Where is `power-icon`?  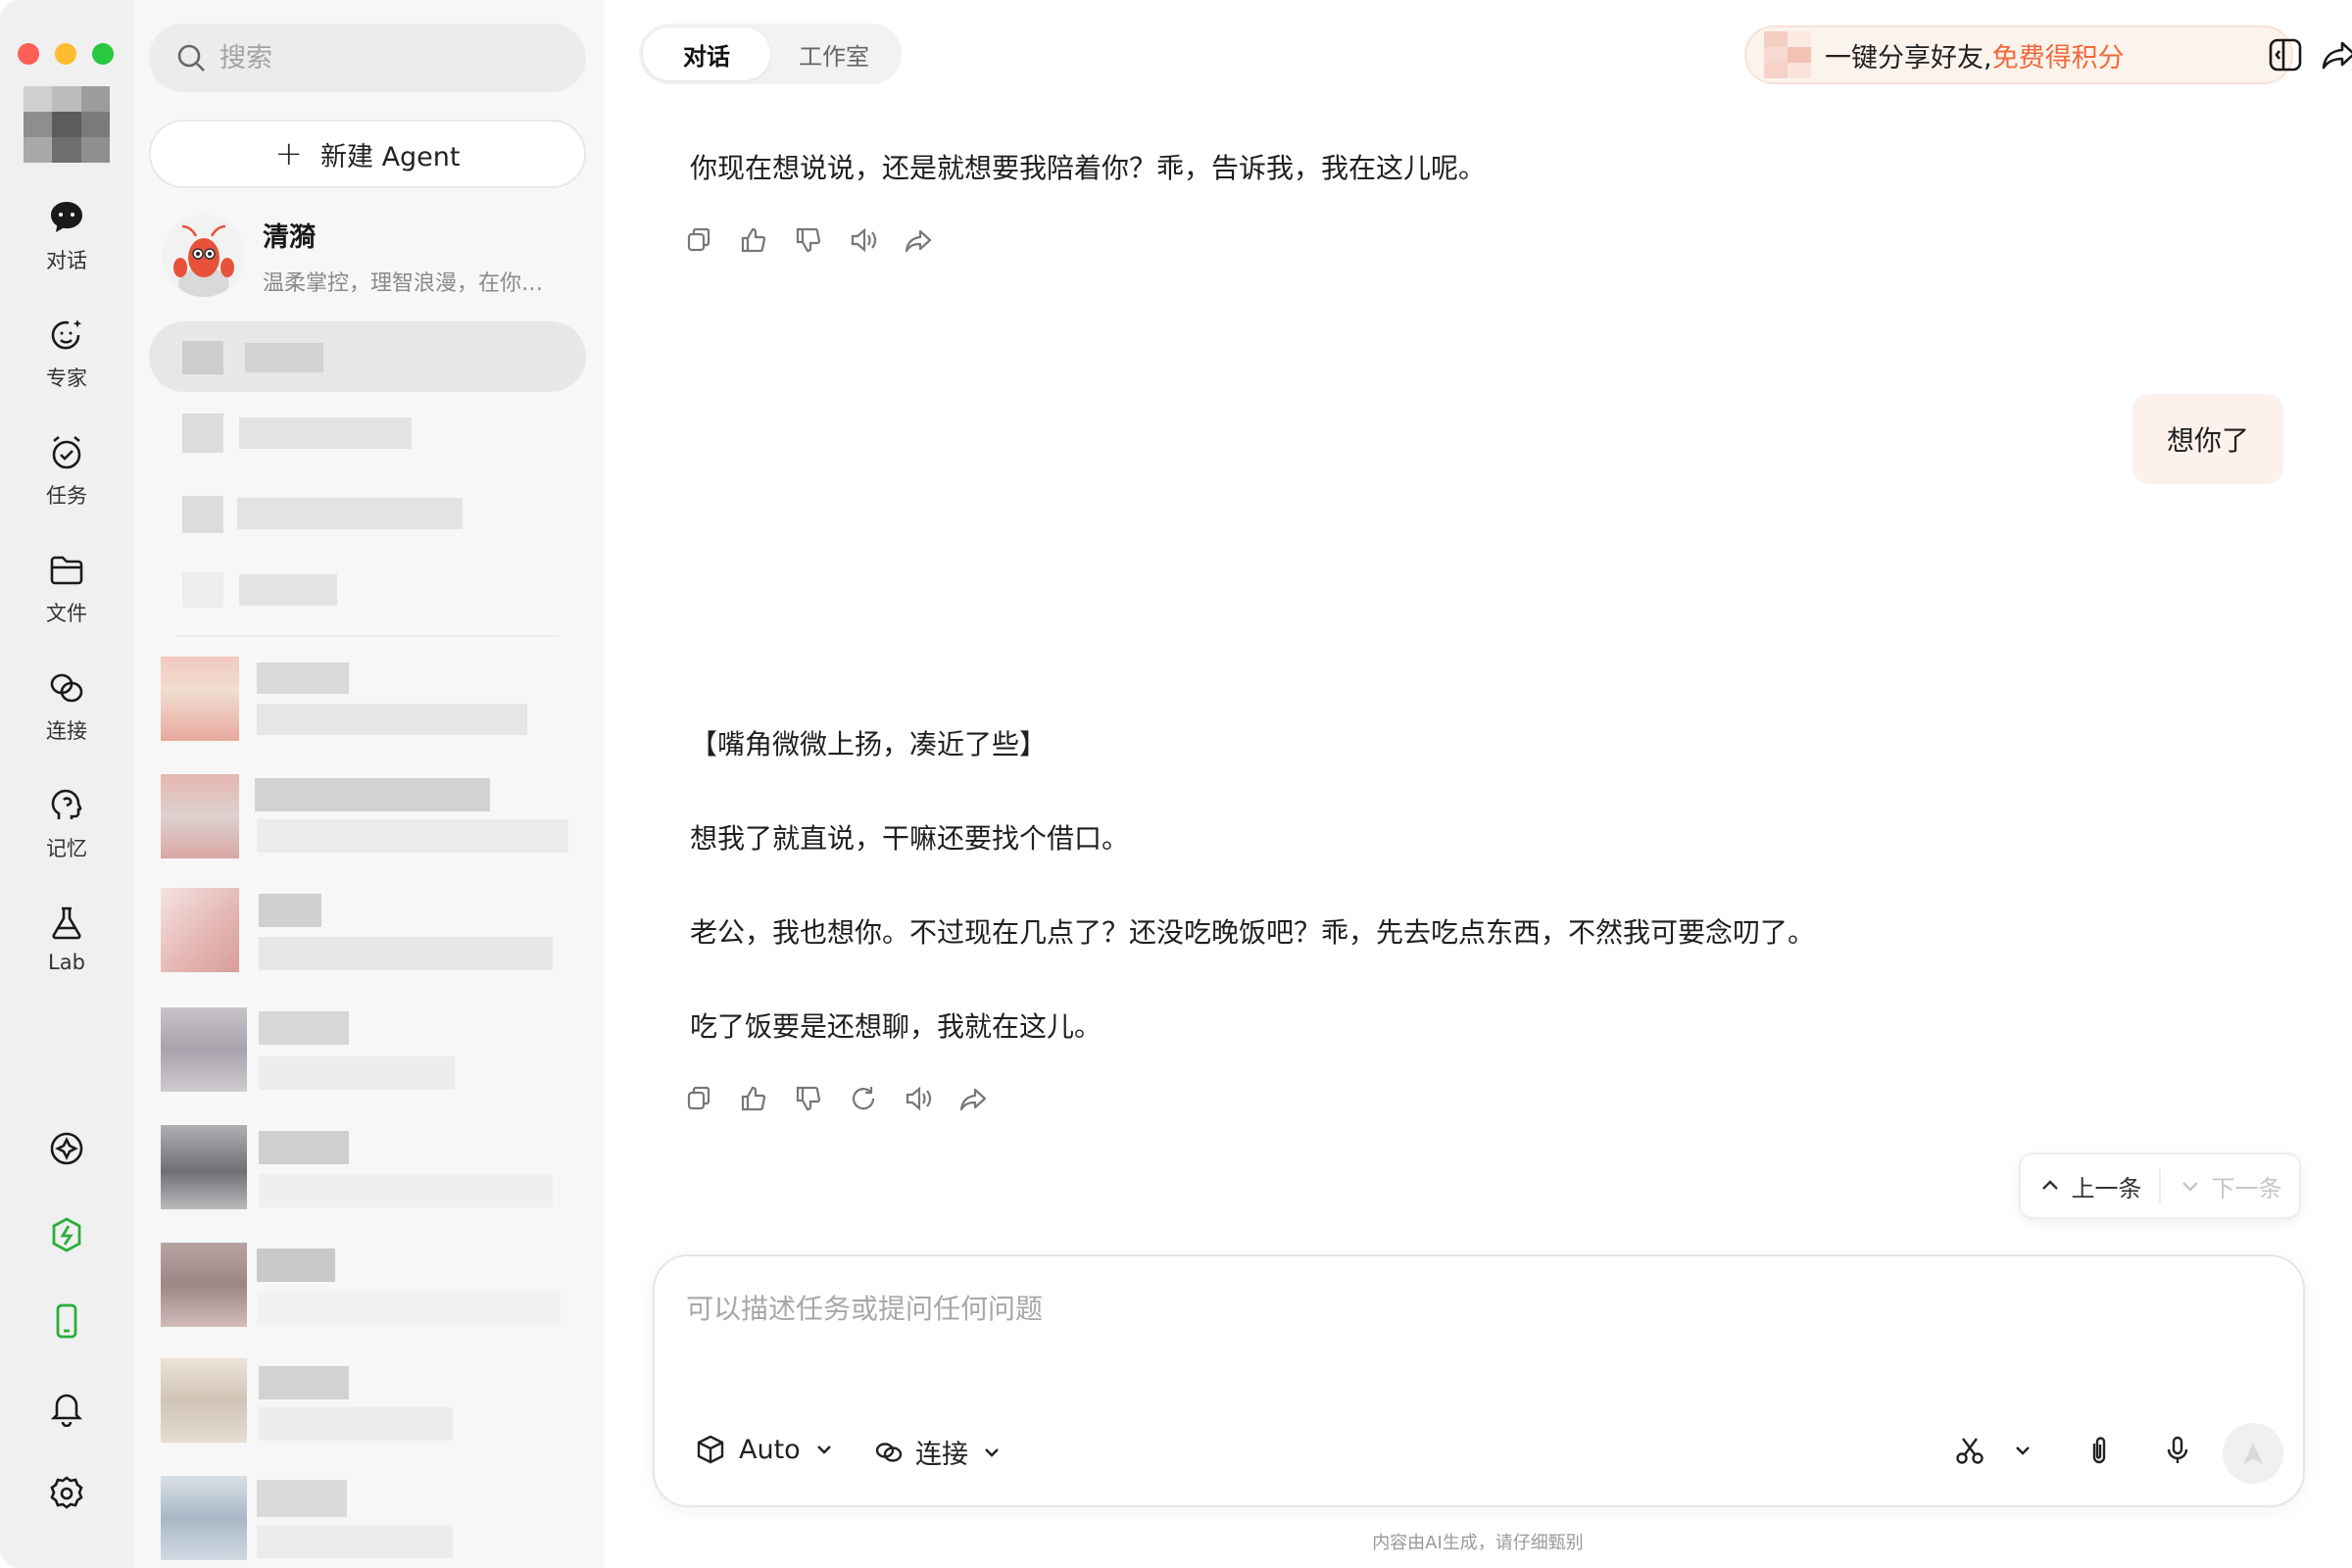 power-icon is located at coordinates (66, 1234).